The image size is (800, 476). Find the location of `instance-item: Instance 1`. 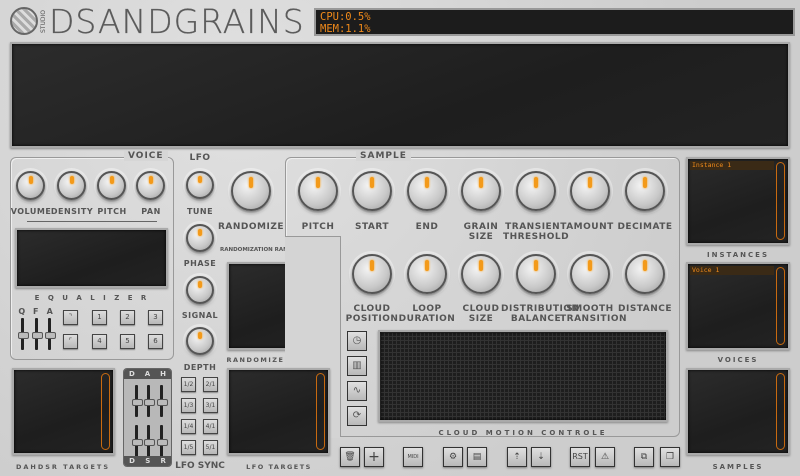

instance-item: Instance 1 is located at coordinates (732, 165).